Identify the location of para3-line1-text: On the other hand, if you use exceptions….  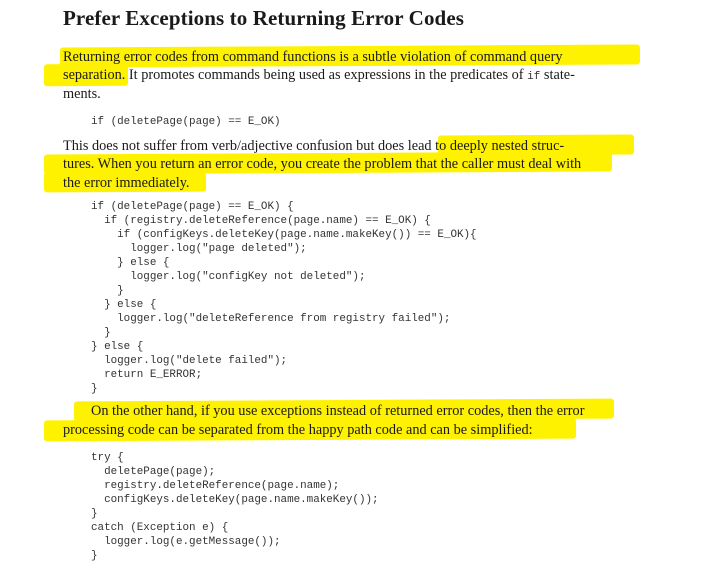
(338, 411).